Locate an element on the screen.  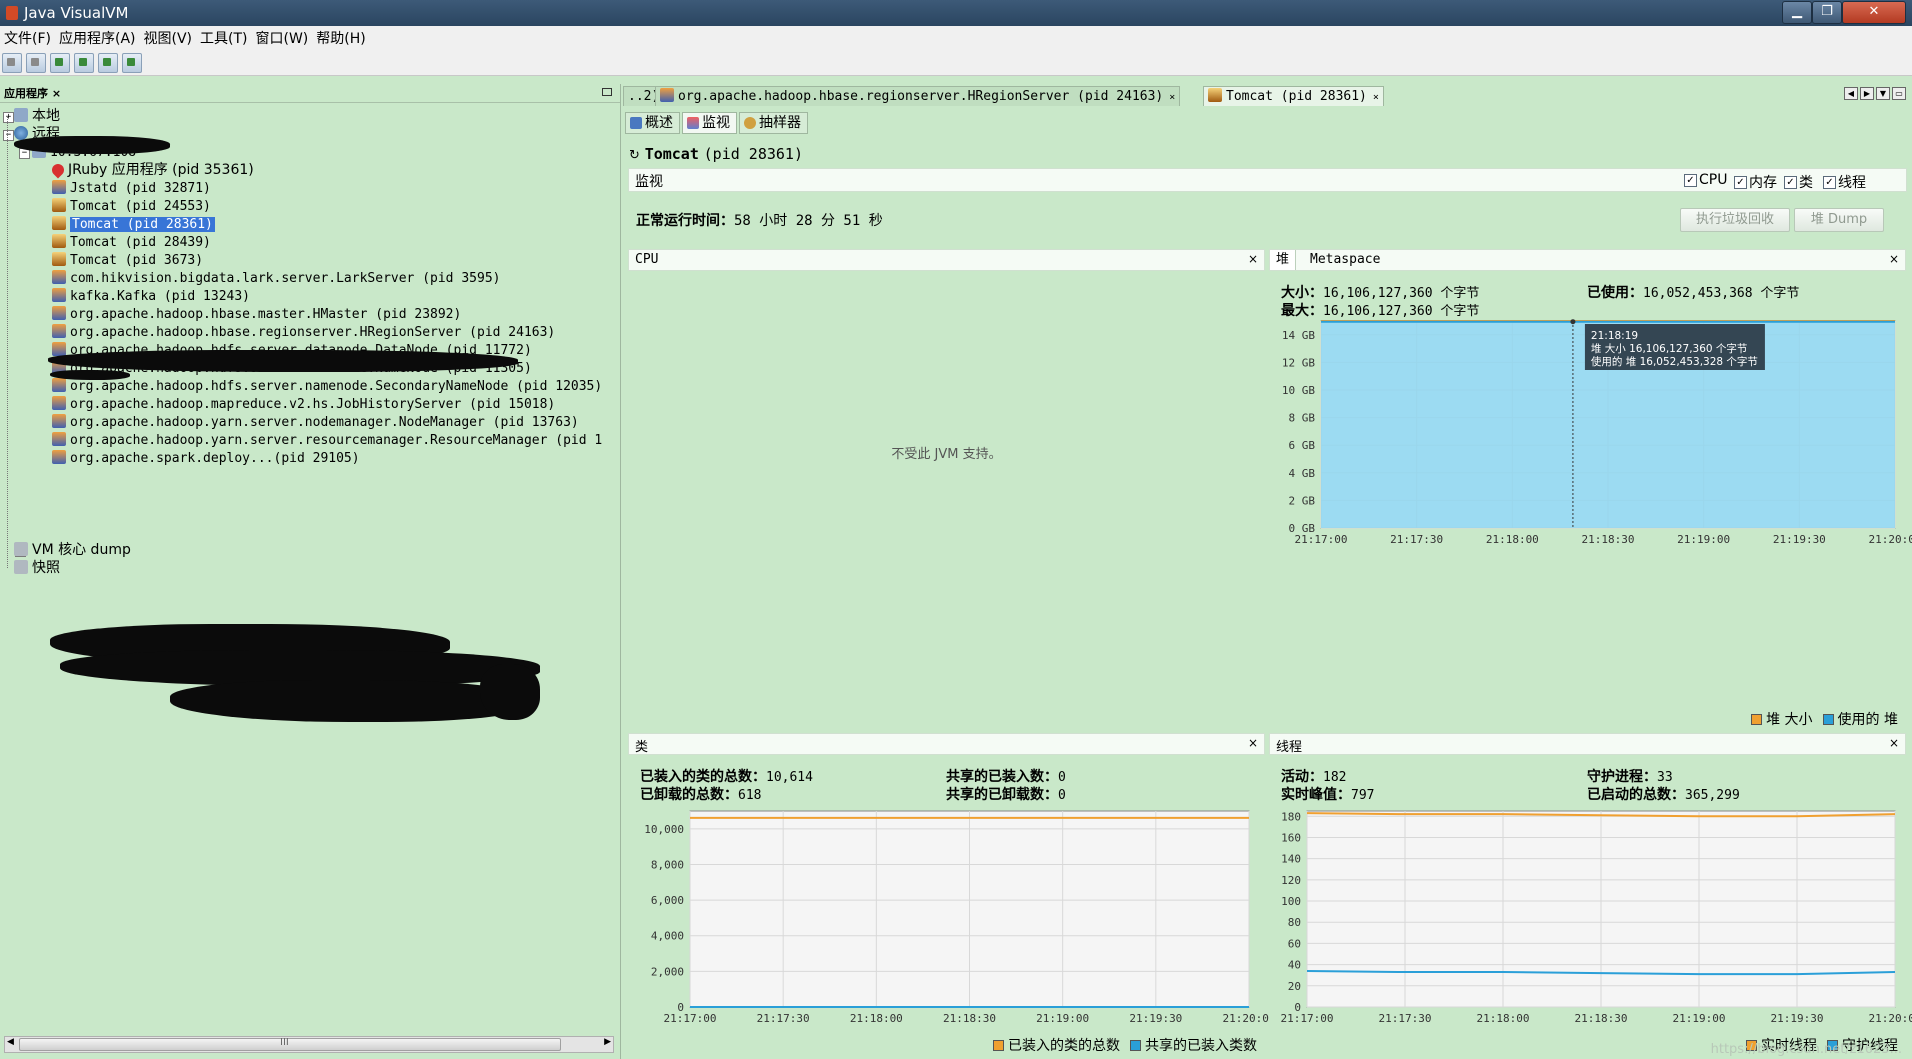
add-snapshot-icon is located at coordinates (108, 62).